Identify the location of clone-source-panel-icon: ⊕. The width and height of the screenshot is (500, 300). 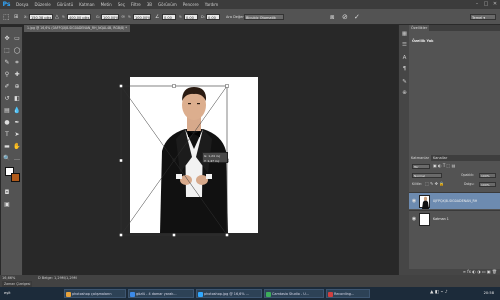
(404, 93).